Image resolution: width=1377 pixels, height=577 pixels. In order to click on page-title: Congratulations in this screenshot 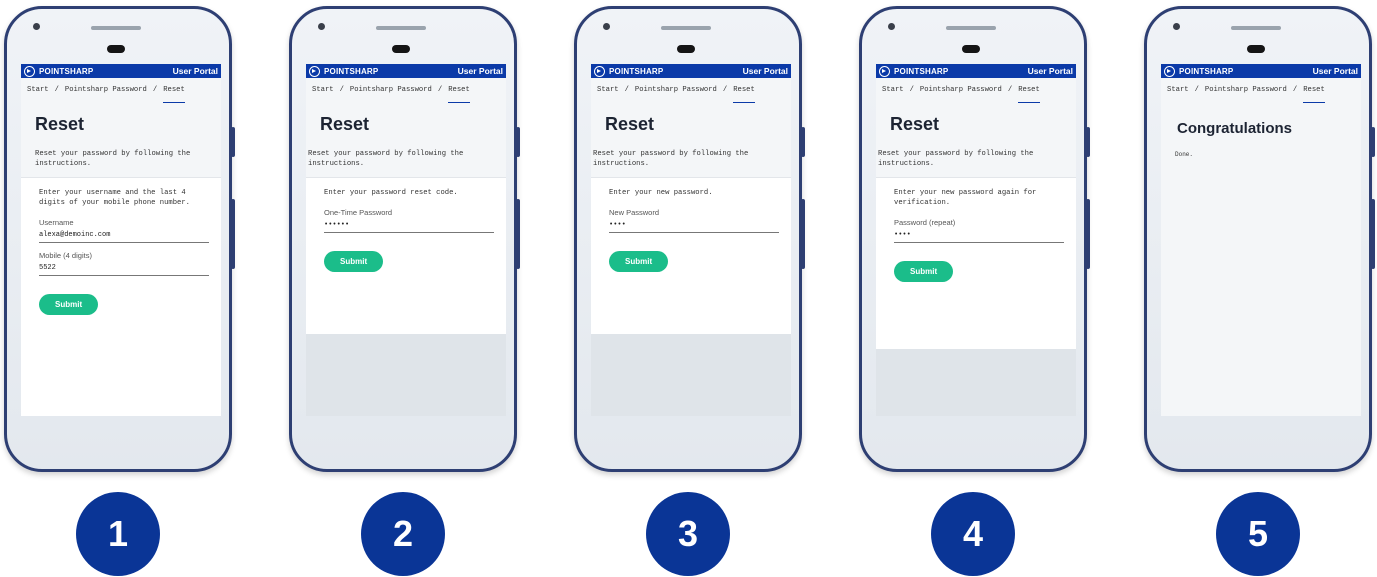, I will do `click(1234, 128)`.